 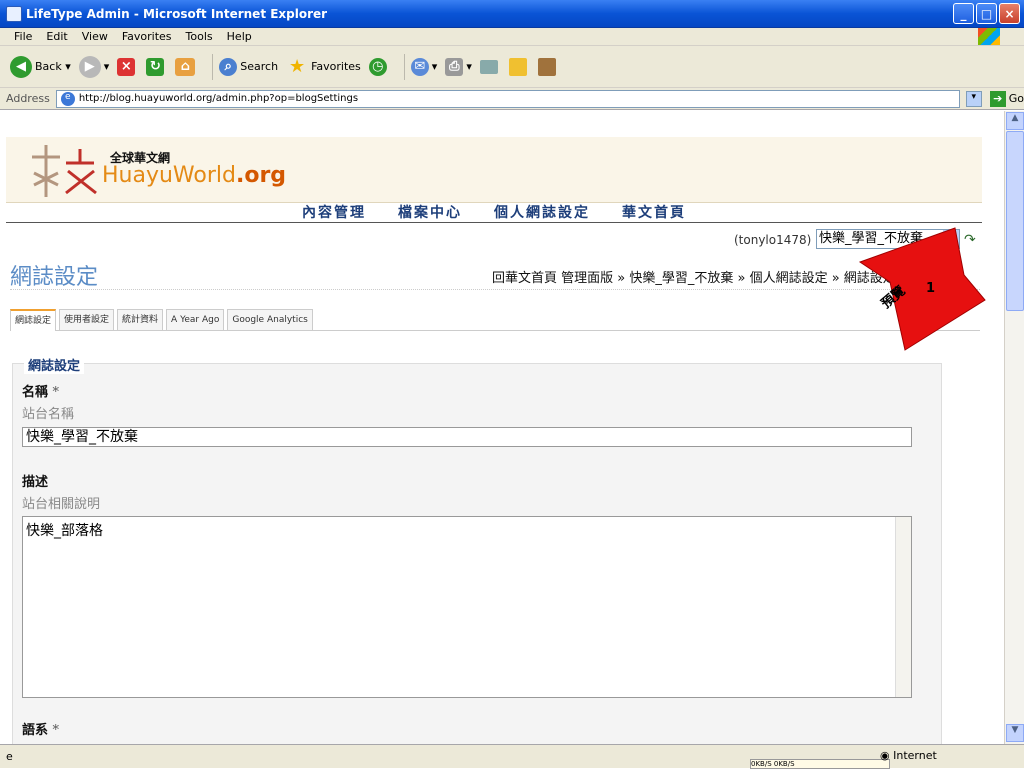 I want to click on textarea-scrollbar, so click(x=903, y=607).